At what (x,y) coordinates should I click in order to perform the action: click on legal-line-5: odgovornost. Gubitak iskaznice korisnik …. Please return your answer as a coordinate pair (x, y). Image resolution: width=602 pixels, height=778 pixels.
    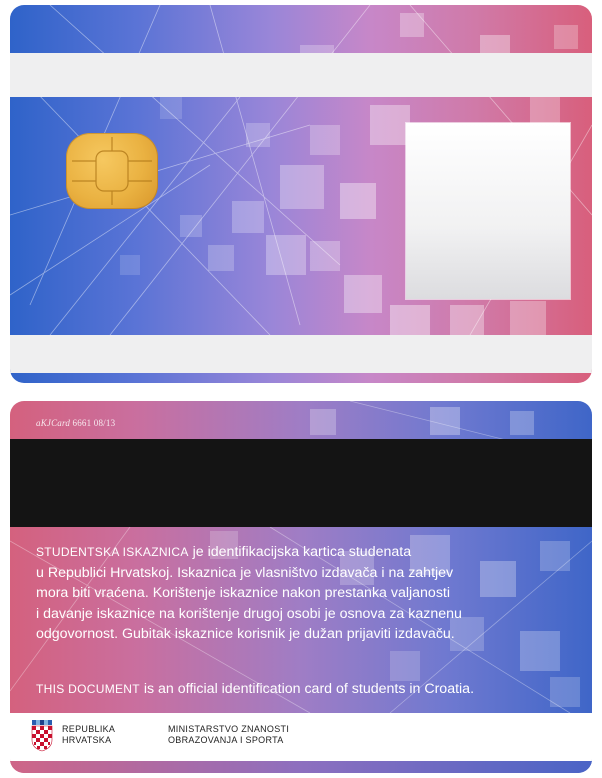
    Looking at the image, I should click on (245, 634).